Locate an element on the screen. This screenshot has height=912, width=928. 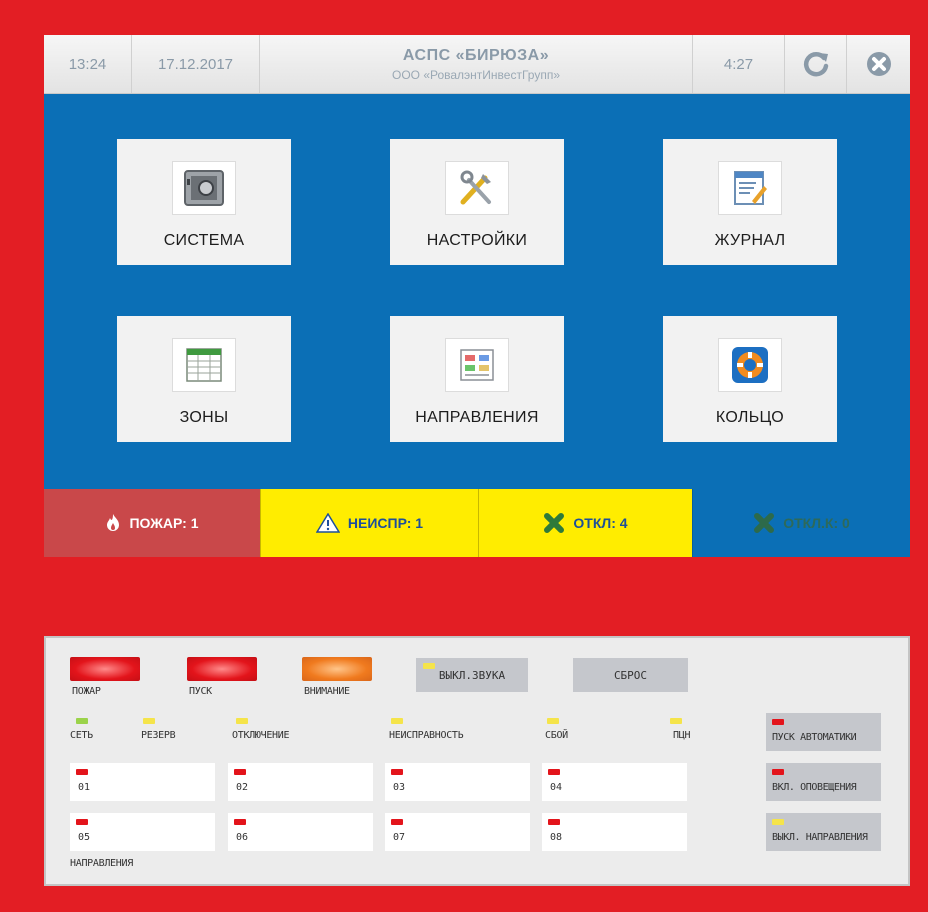
fire-led is located at coordinates (105, 669).